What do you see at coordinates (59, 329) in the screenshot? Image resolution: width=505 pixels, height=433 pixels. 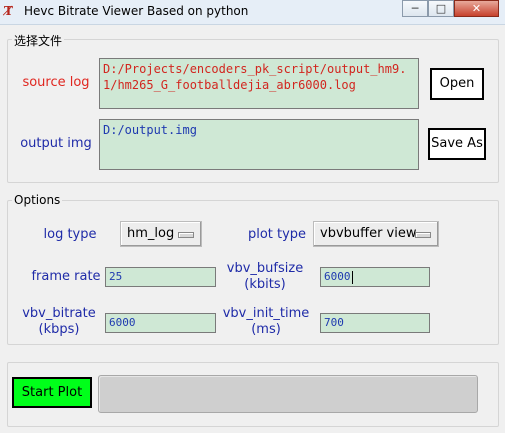 I see `vbv-bitrate-label-line2: (kbps)` at bounding box center [59, 329].